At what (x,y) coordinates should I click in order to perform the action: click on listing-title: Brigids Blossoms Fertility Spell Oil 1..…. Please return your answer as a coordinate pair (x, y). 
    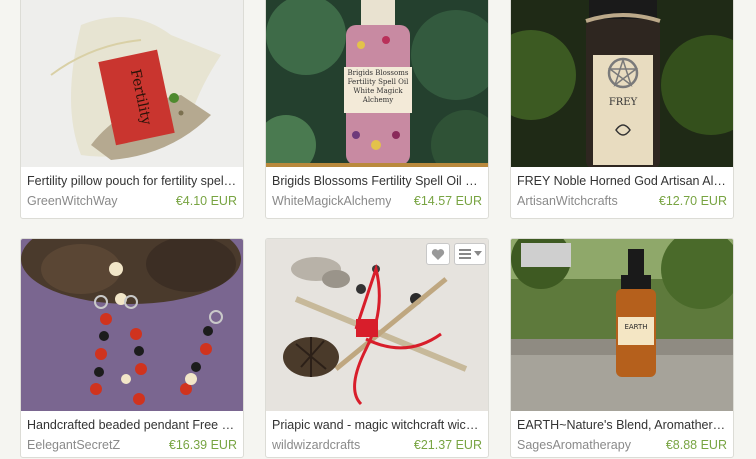
    Looking at the image, I should click on (377, 181).